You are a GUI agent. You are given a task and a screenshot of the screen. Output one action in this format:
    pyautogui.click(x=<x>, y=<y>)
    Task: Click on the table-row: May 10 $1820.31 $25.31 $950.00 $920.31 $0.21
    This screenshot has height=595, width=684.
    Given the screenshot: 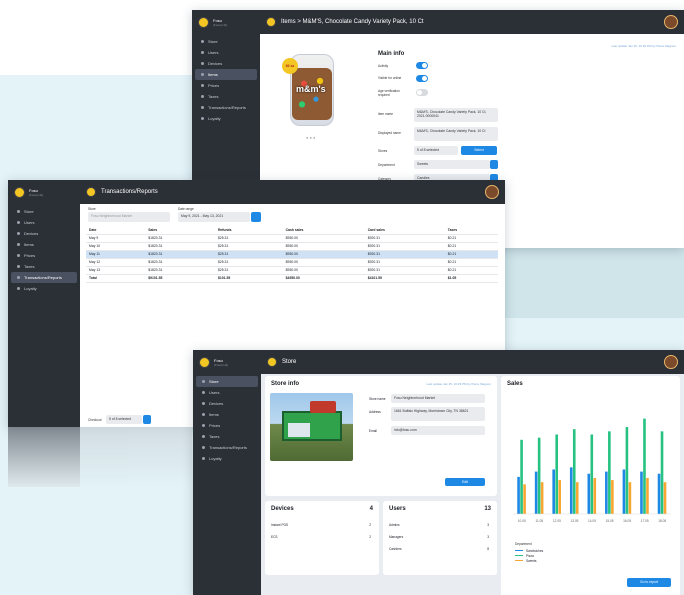 What is the action you would take?
    pyautogui.click(x=292, y=246)
    